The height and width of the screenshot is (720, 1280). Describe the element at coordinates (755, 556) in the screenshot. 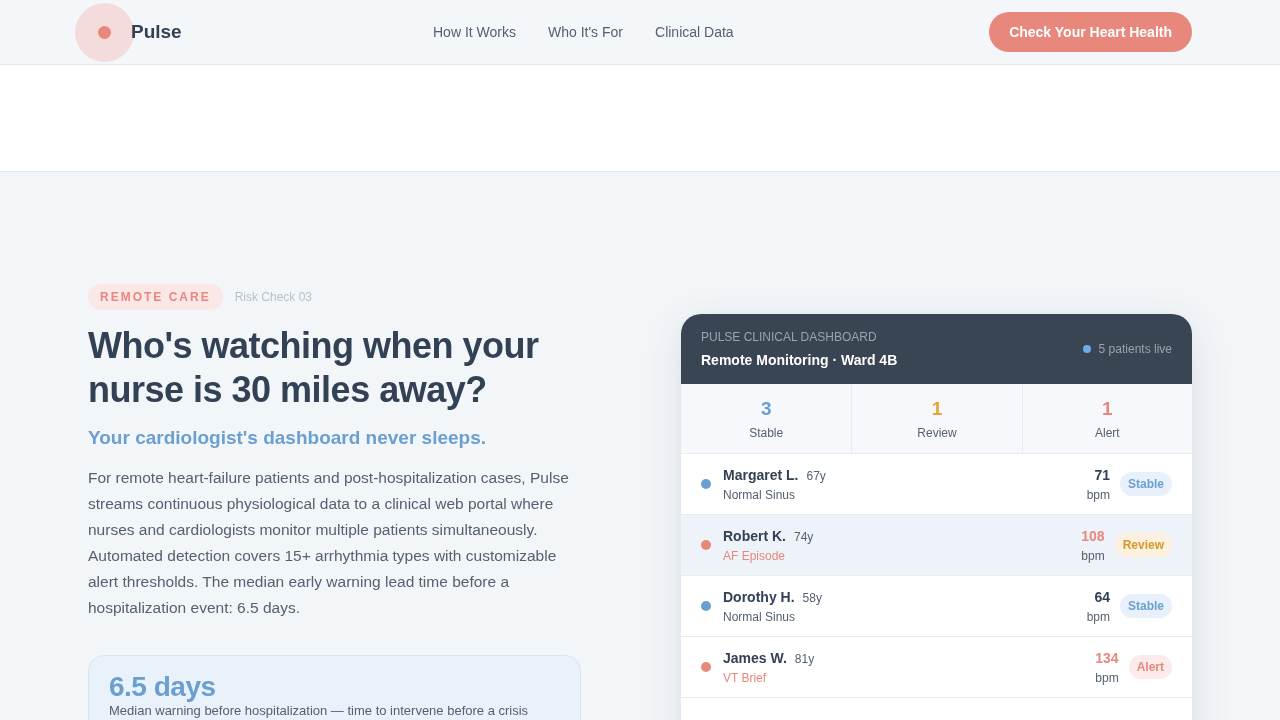

I see `rhythm-label: AF Episode` at that location.